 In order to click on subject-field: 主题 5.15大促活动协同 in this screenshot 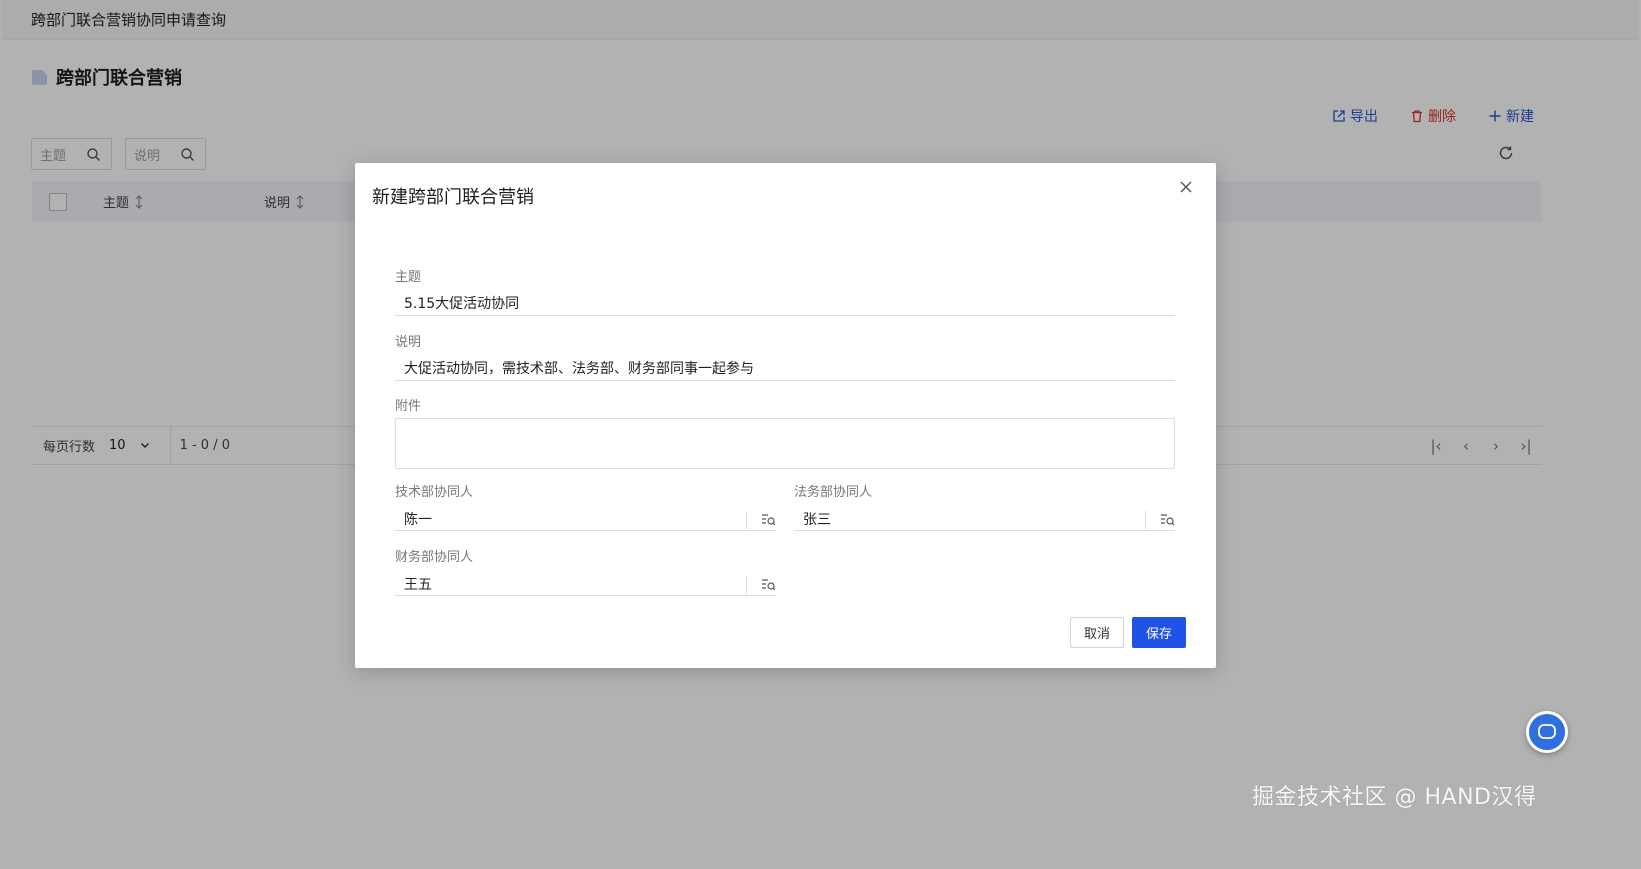, I will do `click(785, 291)`.